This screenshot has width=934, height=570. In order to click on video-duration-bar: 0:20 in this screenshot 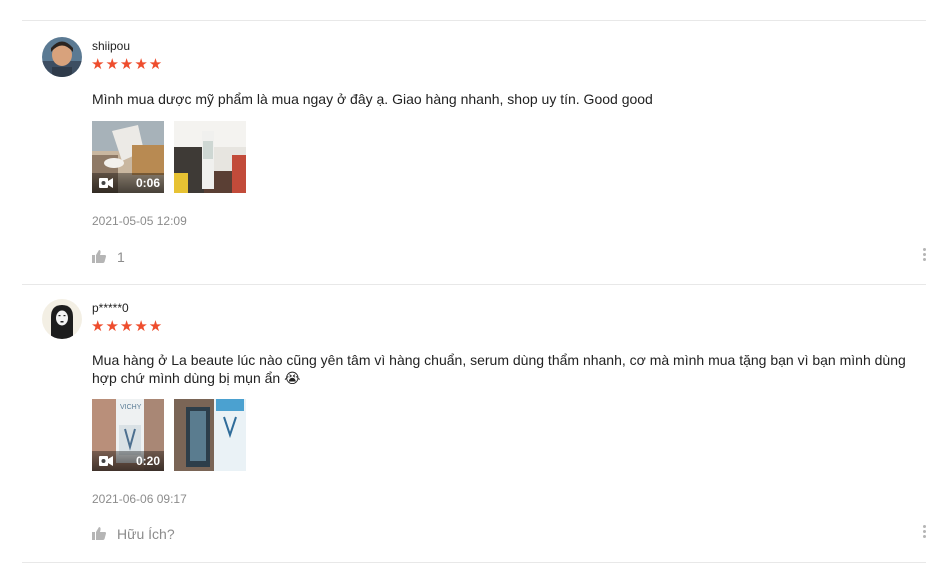, I will do `click(128, 461)`.